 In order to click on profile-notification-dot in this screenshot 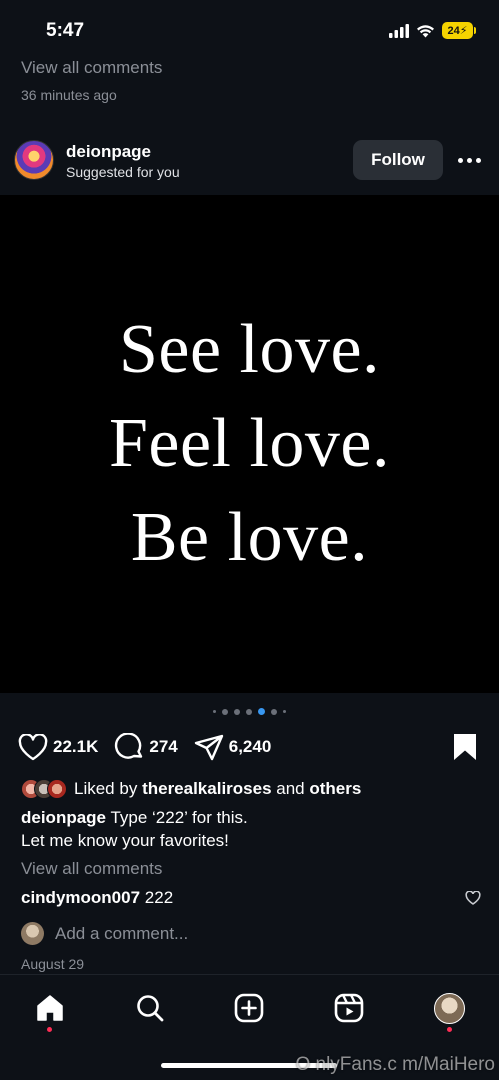, I will do `click(449, 1029)`.